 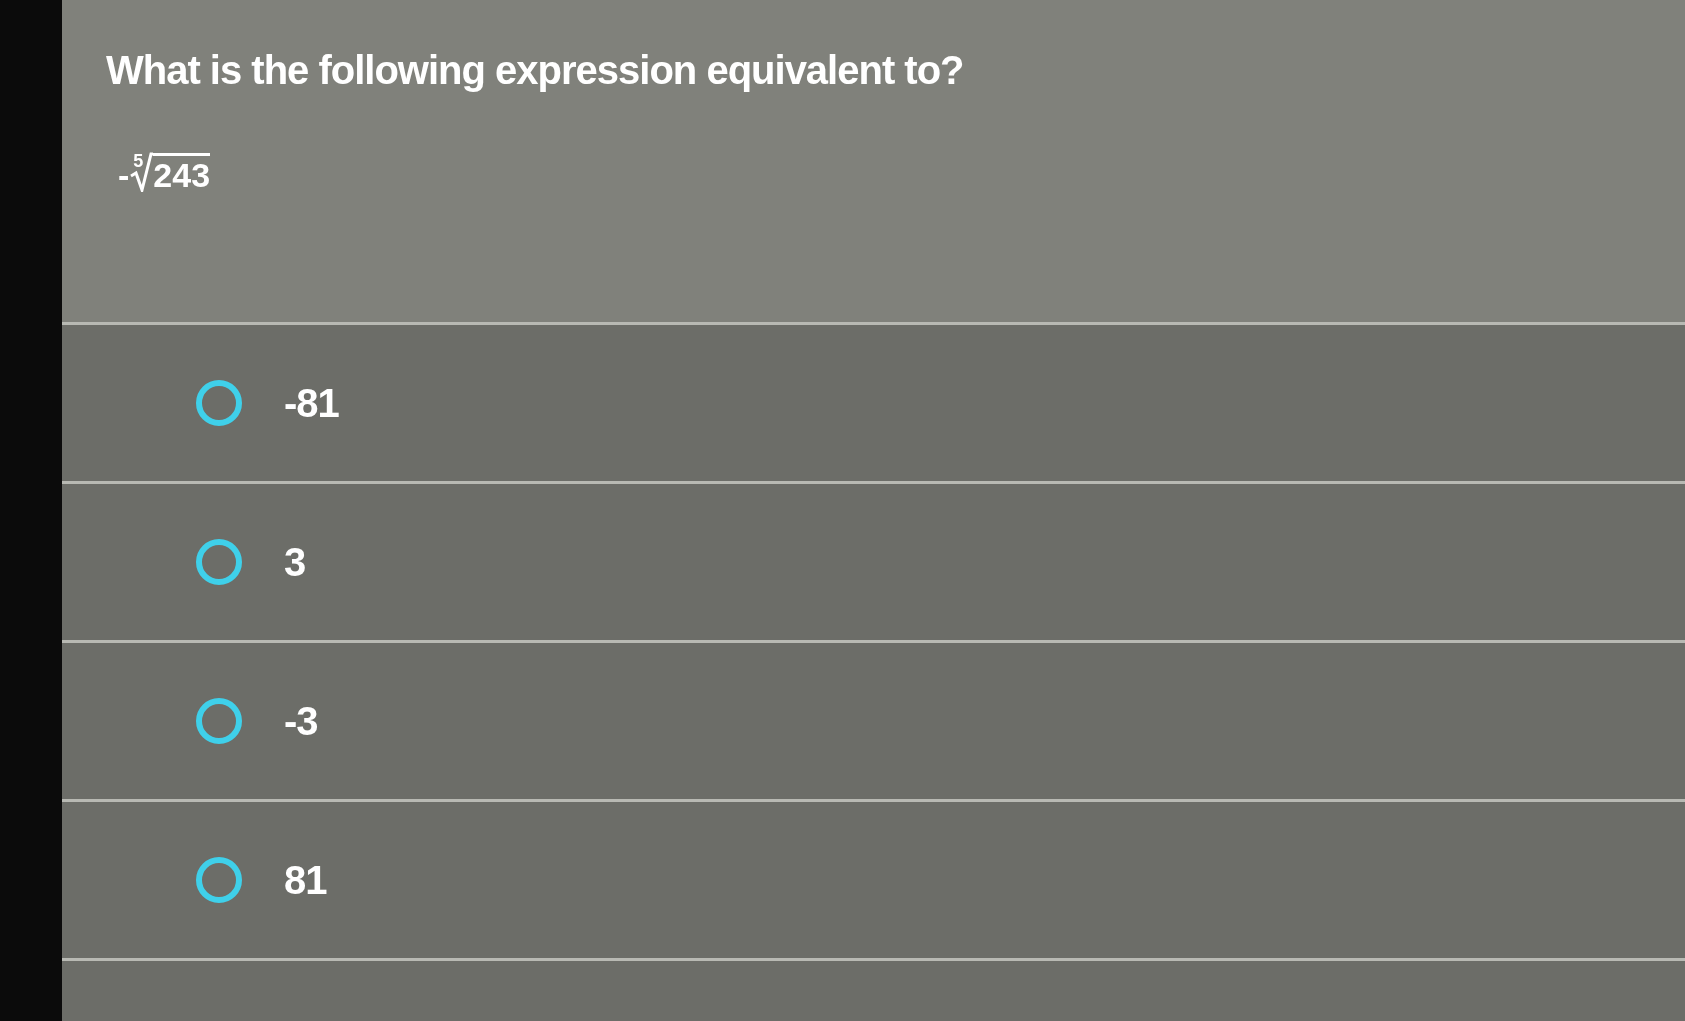 I want to click on question-text: What is the following expression equivalent to?, so click(x=535, y=70).